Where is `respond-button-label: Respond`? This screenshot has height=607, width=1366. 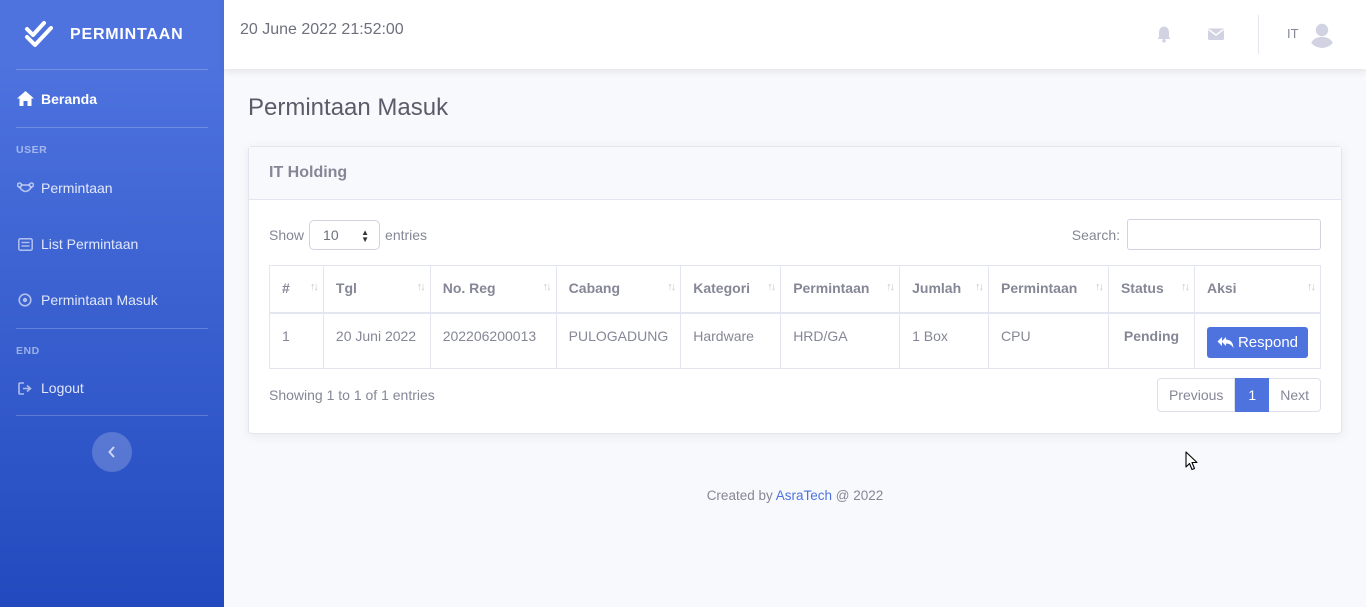
respond-button-label: Respond is located at coordinates (1268, 342).